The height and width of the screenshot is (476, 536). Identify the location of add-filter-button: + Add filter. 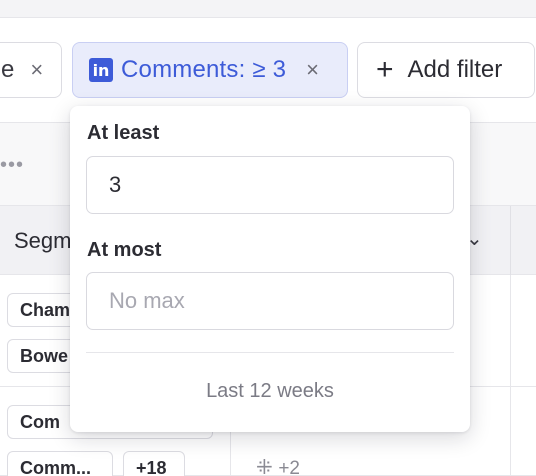
(446, 70).